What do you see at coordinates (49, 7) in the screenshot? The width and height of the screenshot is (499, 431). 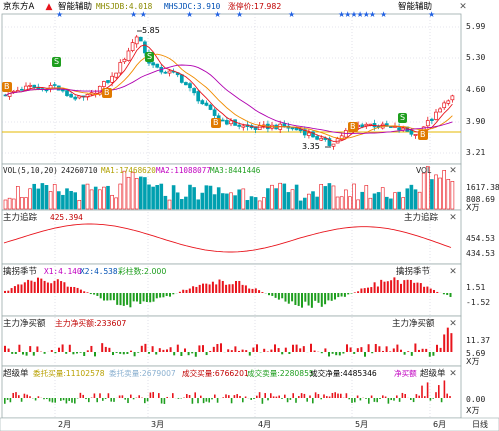 I see `sort-icon: ▲` at bounding box center [49, 7].